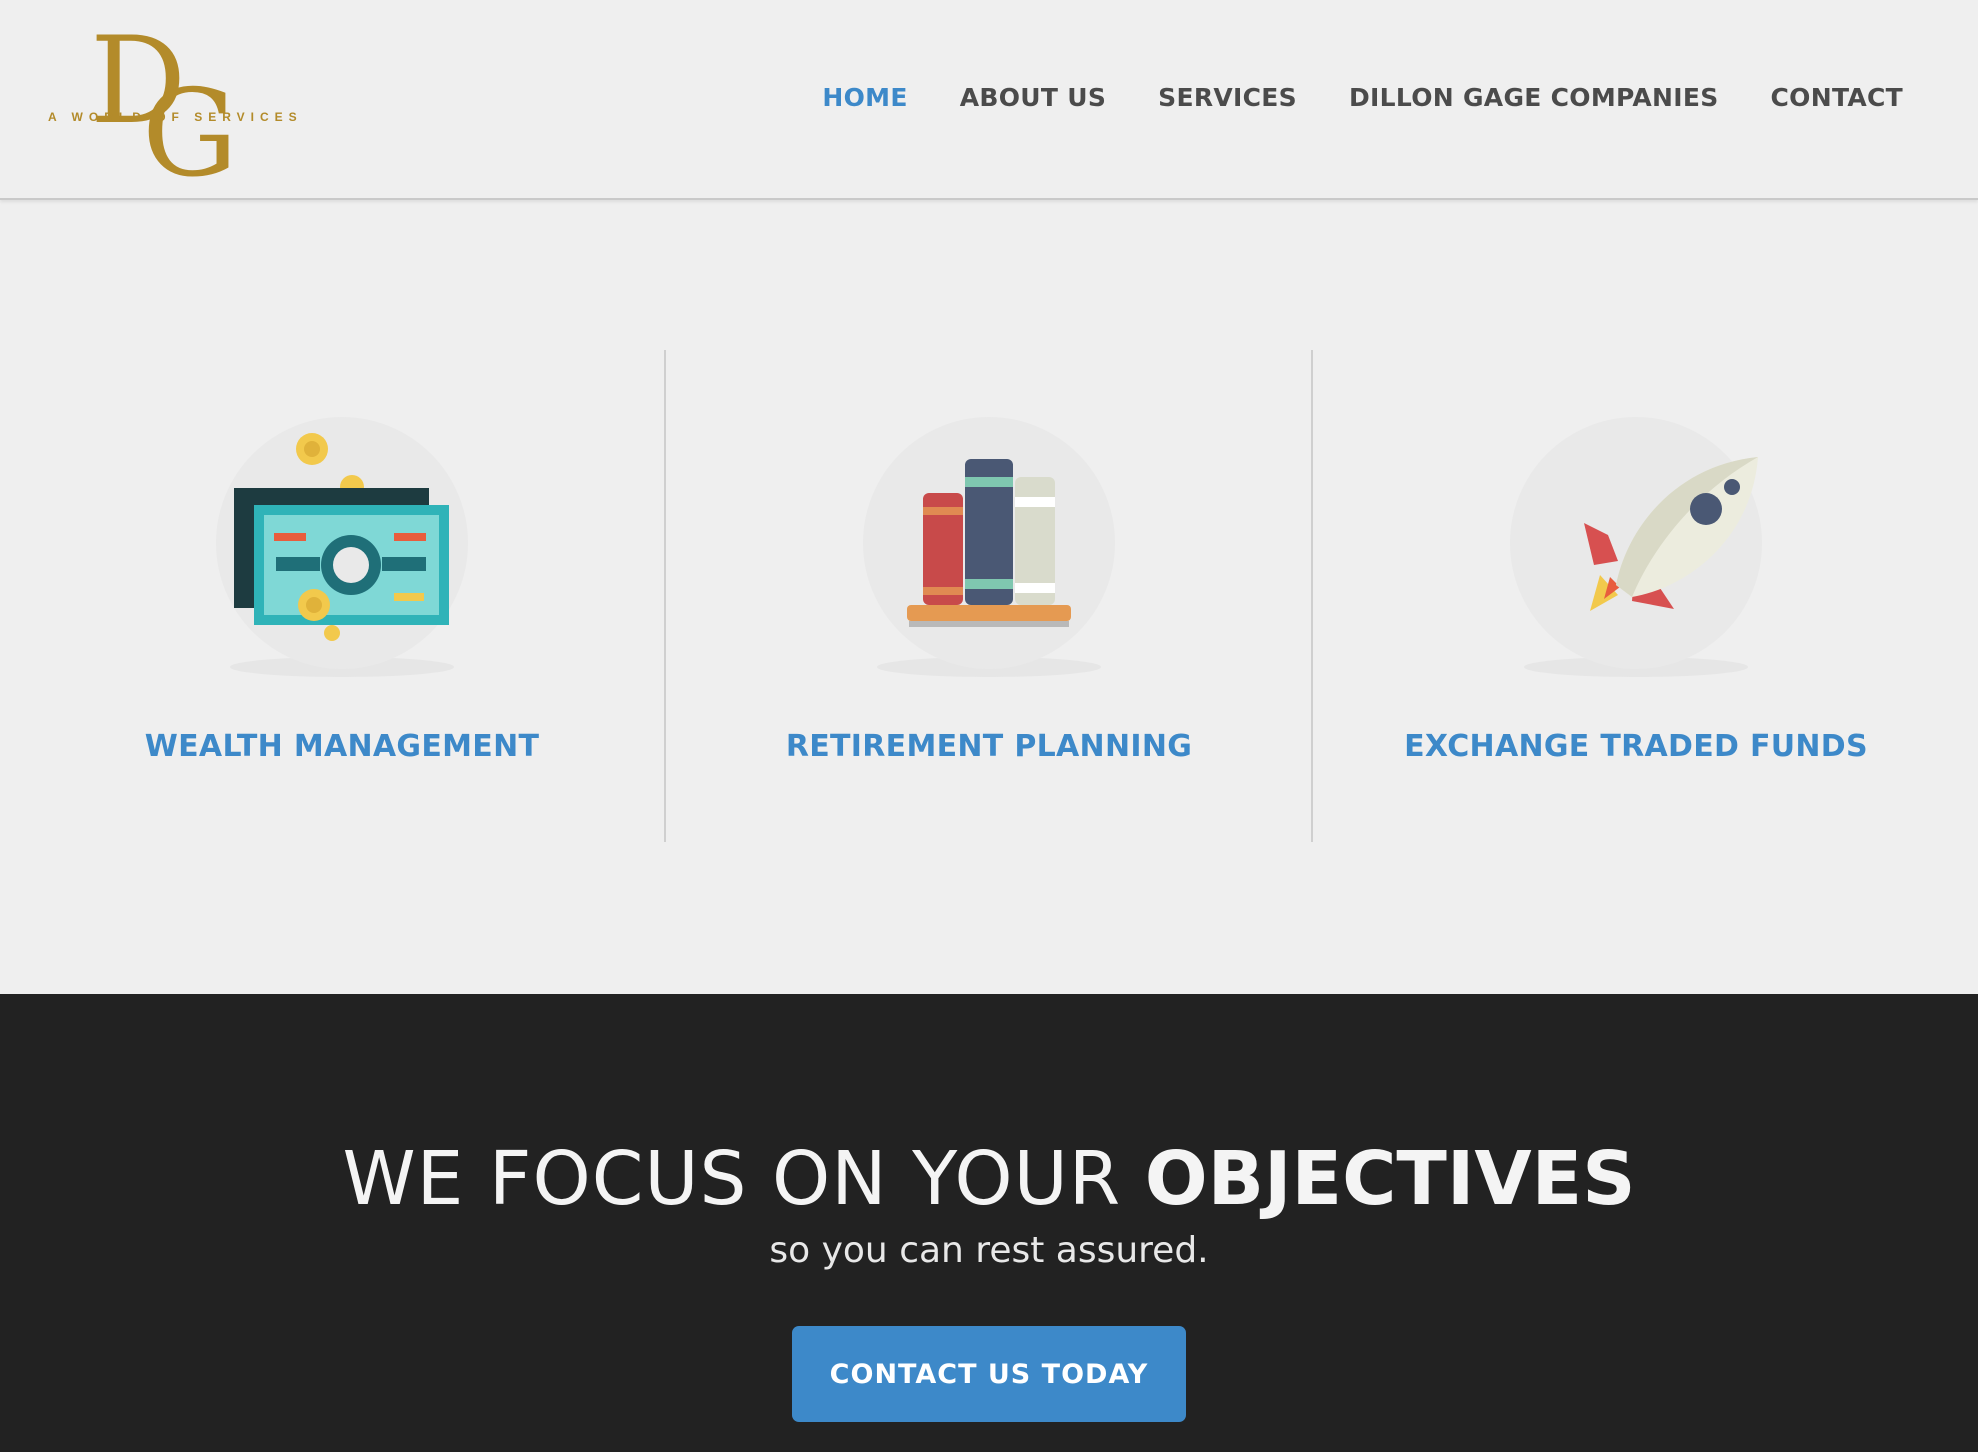  I want to click on brand-tagline: A WORLD OF SERVICES, so click(175, 117).